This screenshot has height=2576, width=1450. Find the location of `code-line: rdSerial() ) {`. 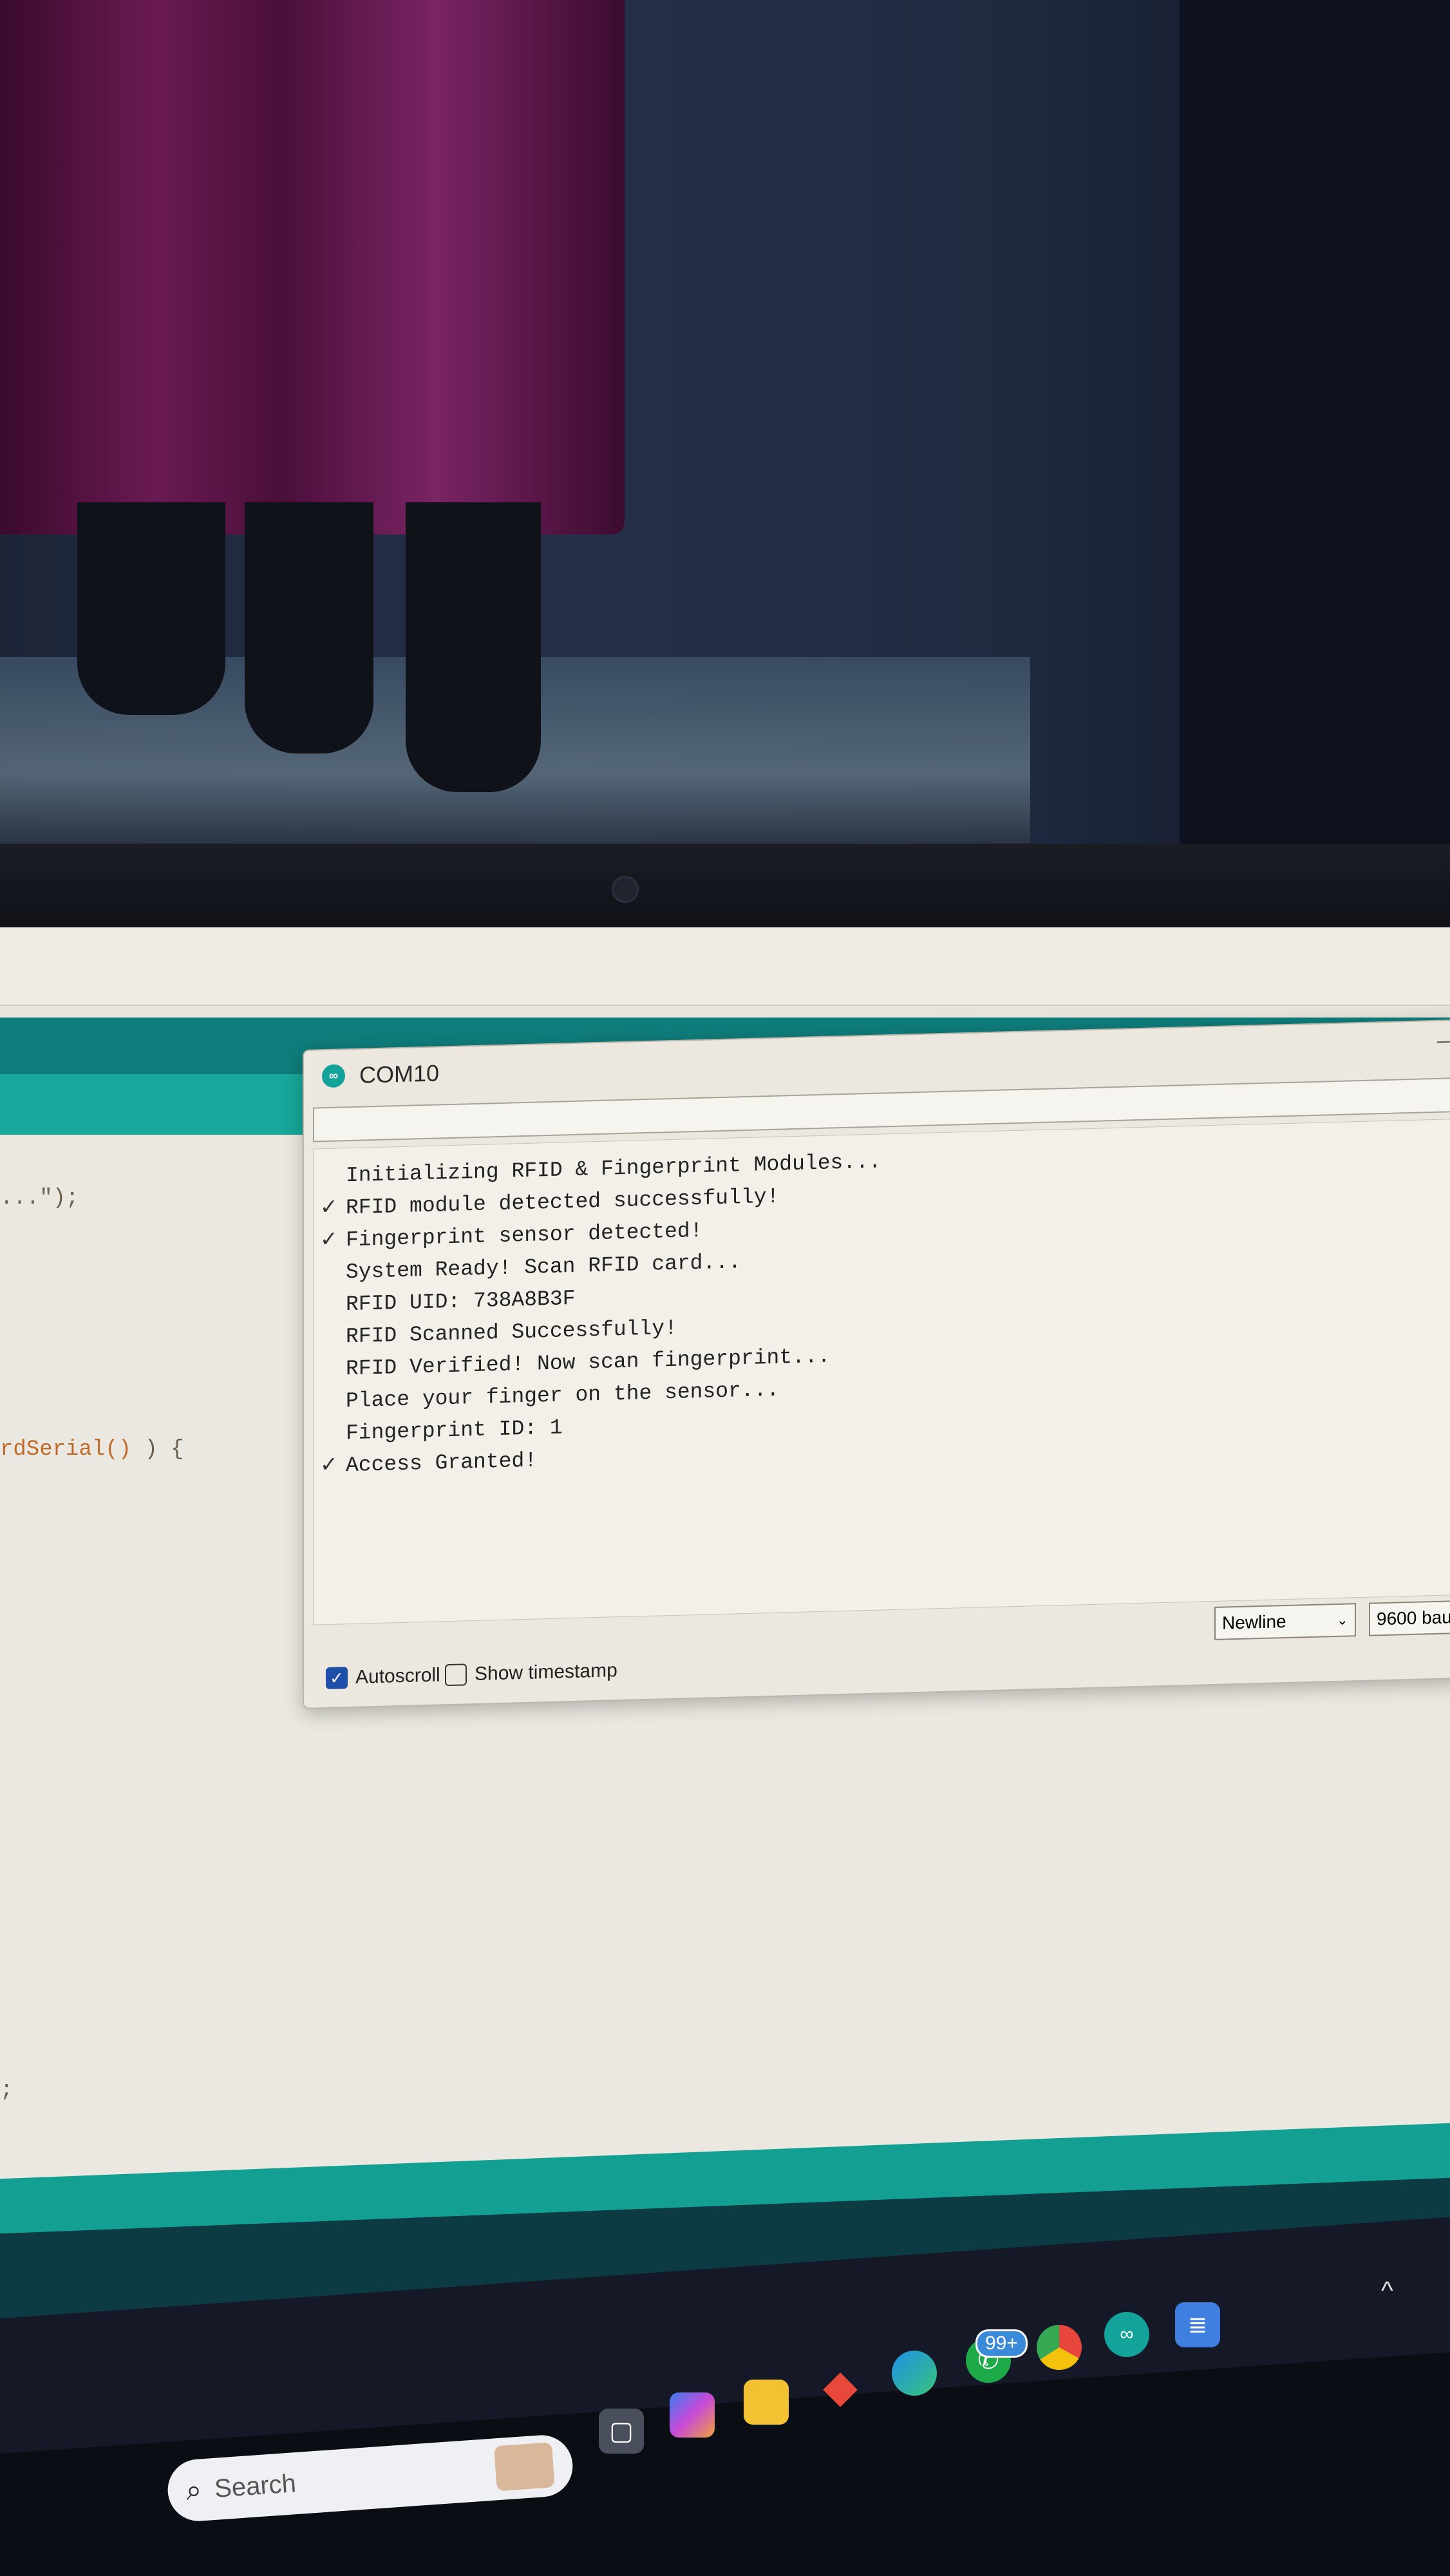

code-line: rdSerial() ) { is located at coordinates (92, 1449).